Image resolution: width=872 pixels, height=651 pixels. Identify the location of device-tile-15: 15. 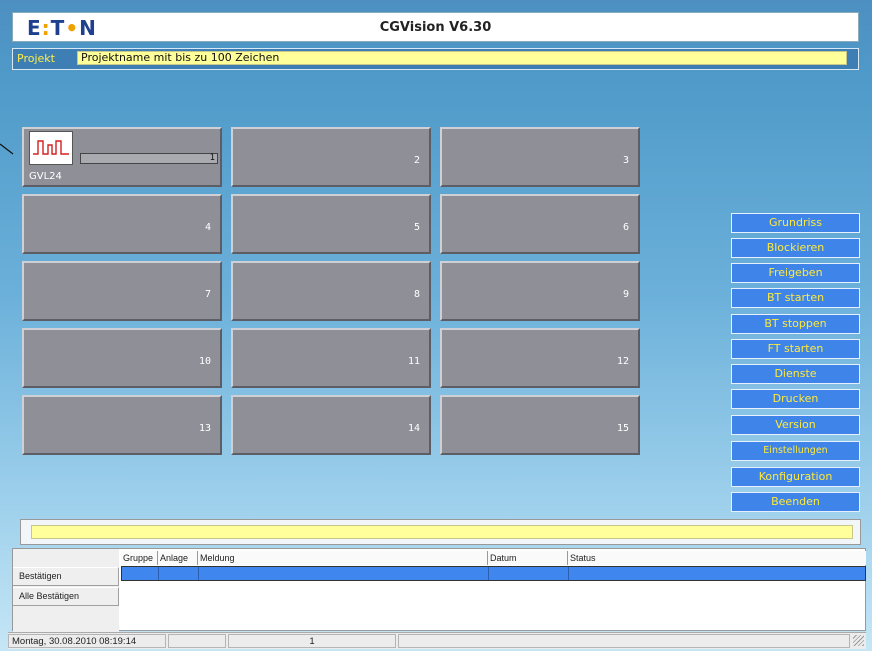
(540, 425).